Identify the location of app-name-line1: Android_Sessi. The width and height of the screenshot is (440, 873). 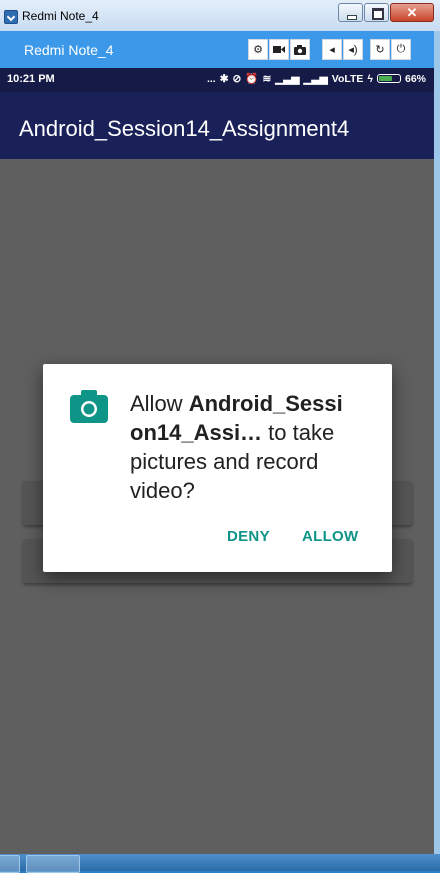
(265, 403).